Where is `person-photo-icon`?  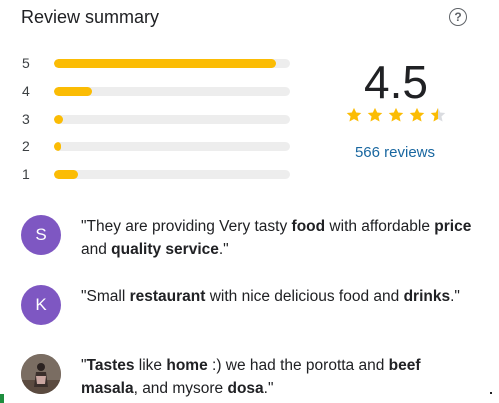
person-photo-icon is located at coordinates (41, 374).